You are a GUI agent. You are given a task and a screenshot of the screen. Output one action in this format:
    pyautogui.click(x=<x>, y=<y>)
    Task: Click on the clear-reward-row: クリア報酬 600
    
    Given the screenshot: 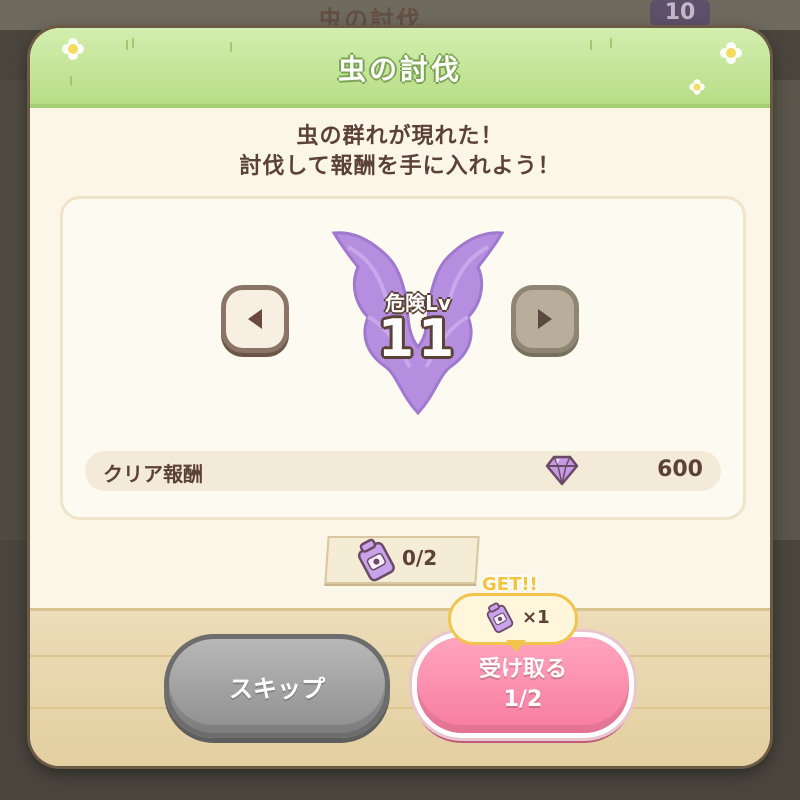 What is the action you would take?
    pyautogui.click(x=403, y=471)
    